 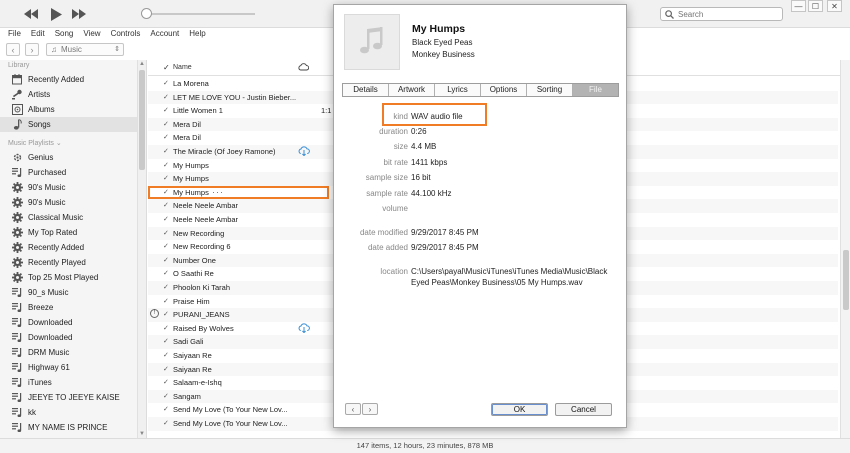 What do you see at coordinates (142, 120) in the screenshot?
I see `sidebar-scroll-thumb` at bounding box center [142, 120].